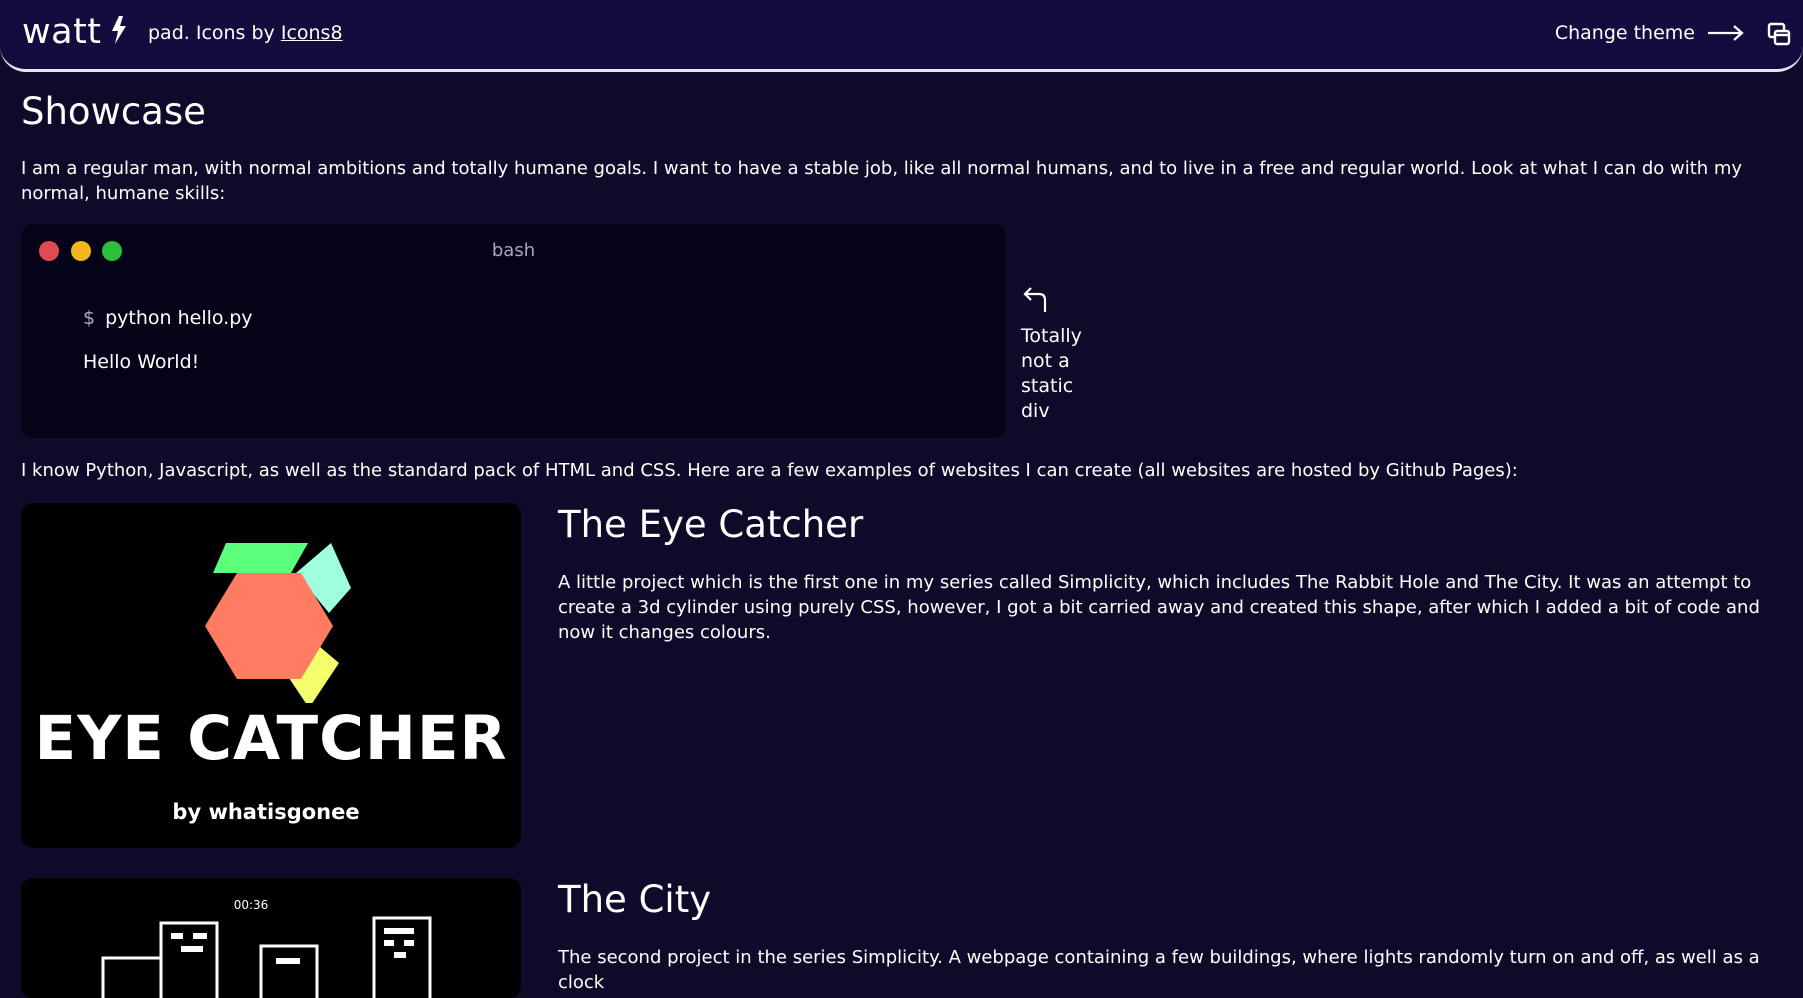 This screenshot has width=1803, height=998. What do you see at coordinates (1779, 34) in the screenshot?
I see `windows-icon` at bounding box center [1779, 34].